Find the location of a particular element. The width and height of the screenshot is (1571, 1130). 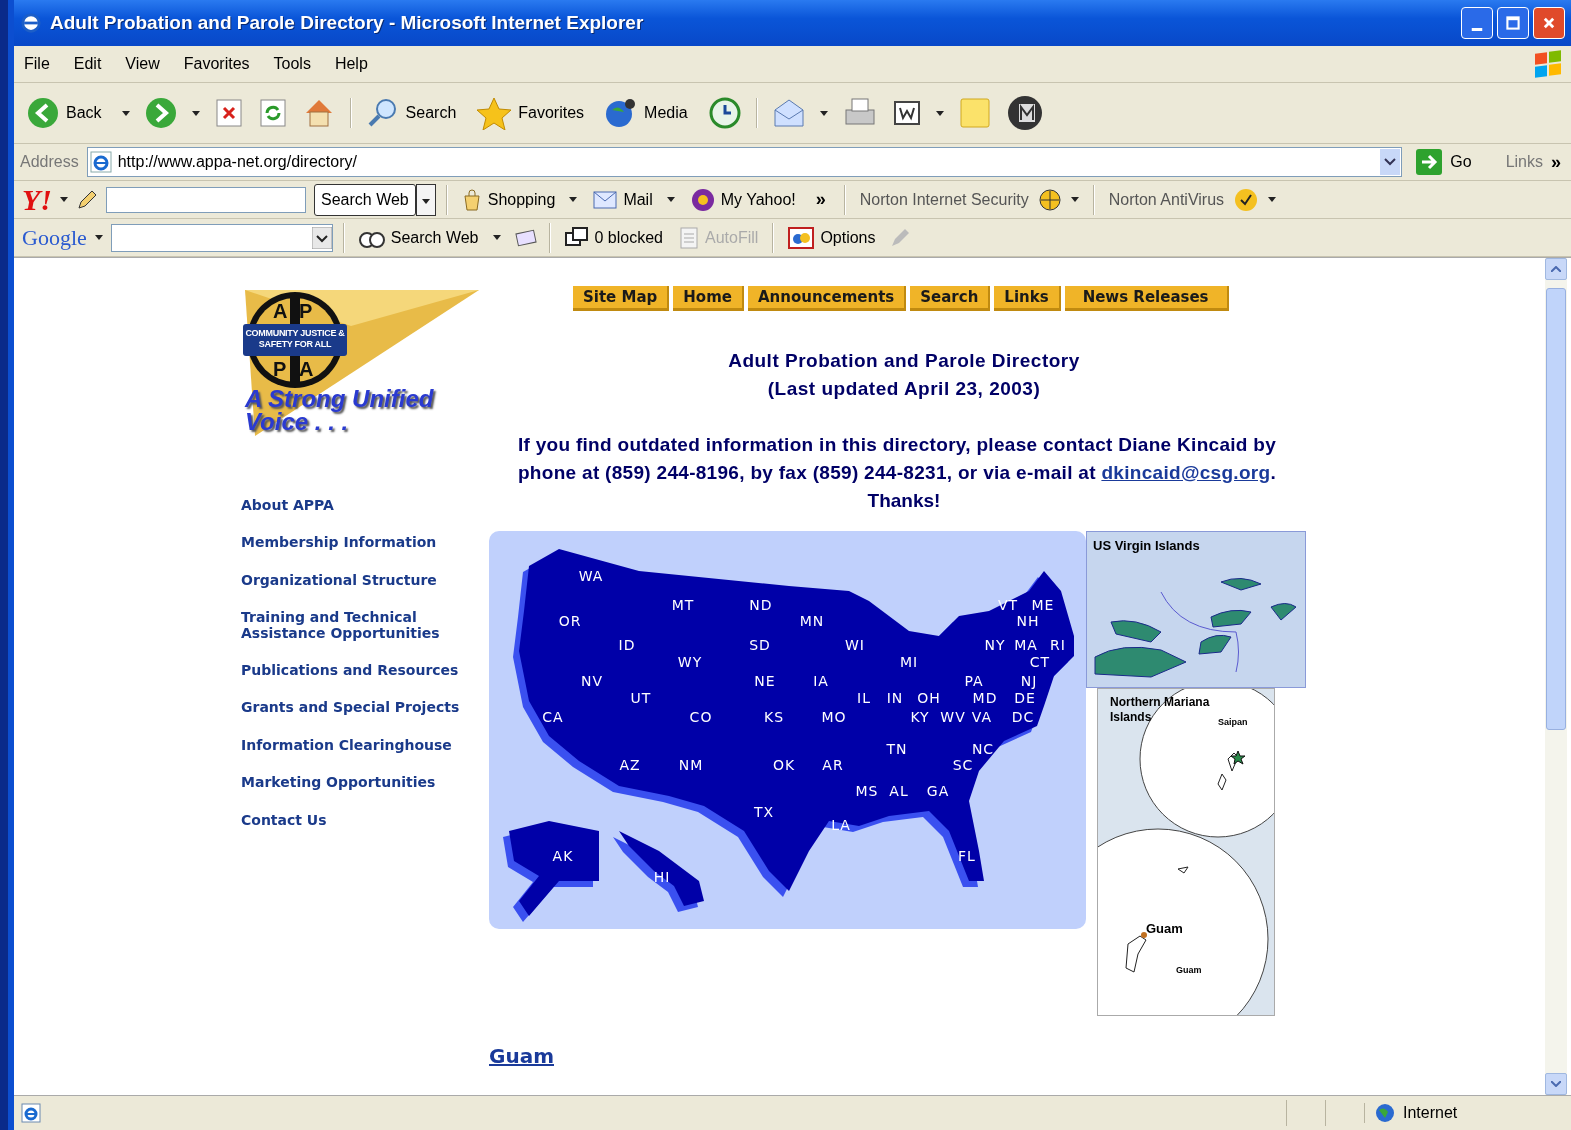

toolbar-button: Mail is located at coordinates (634, 199).